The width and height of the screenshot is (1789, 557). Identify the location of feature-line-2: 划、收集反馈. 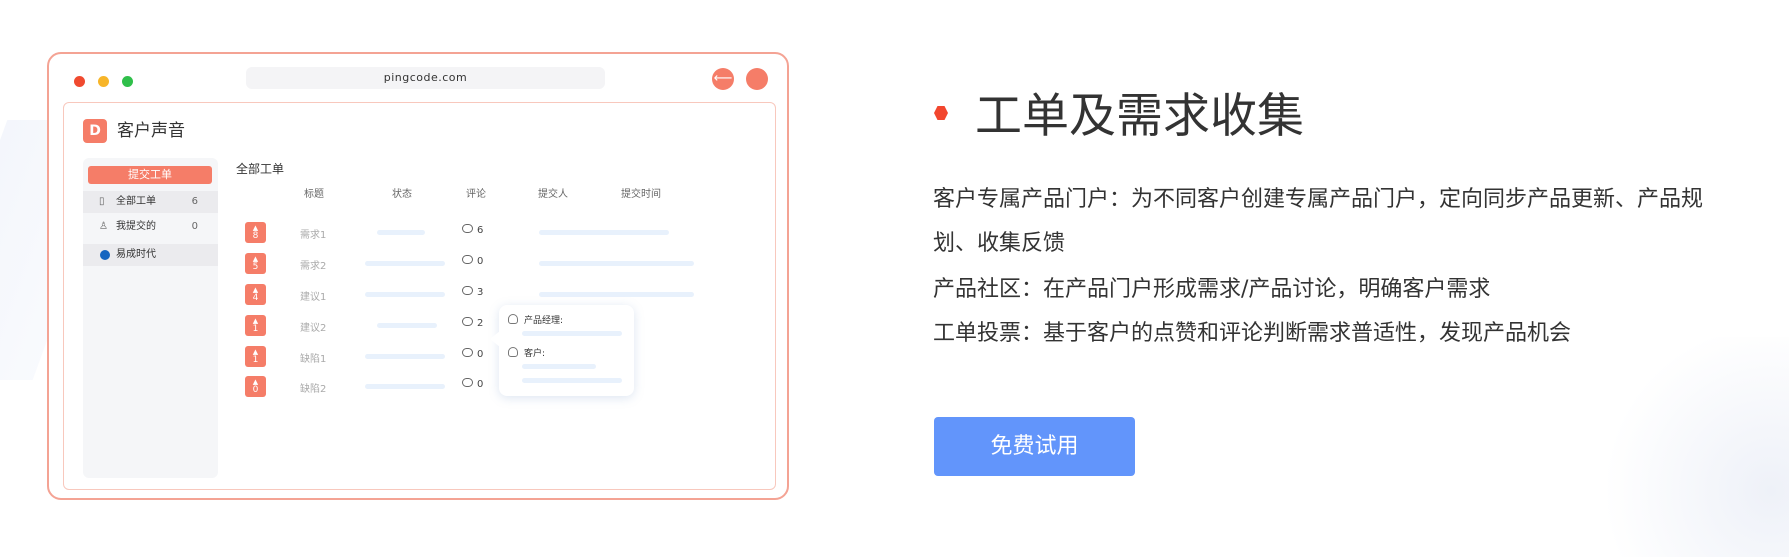
(999, 243).